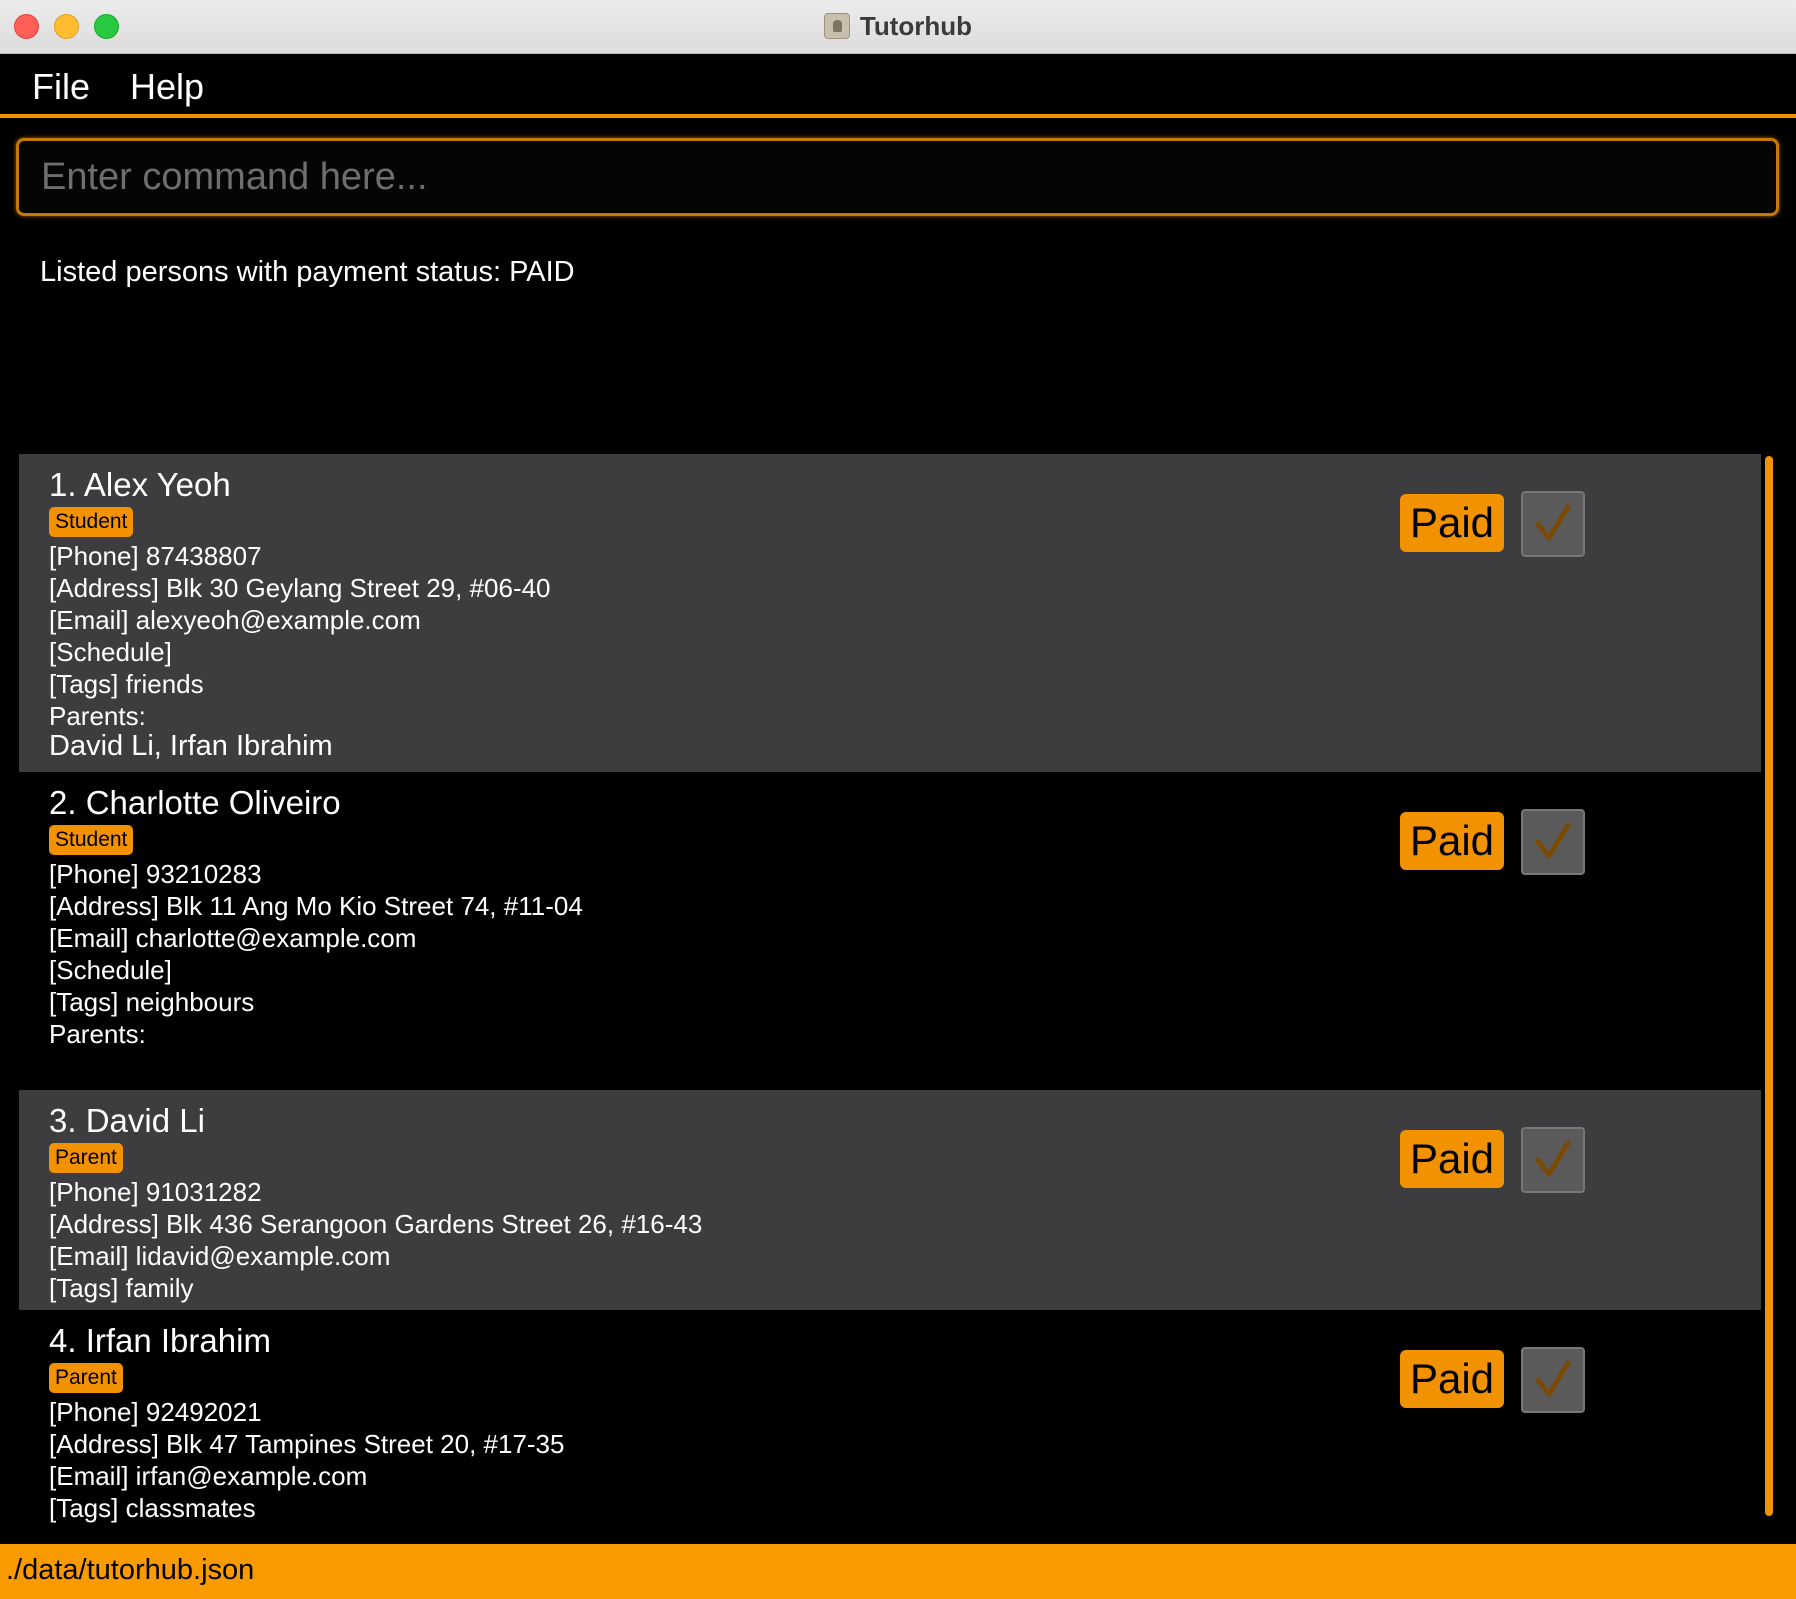  I want to click on person-tags: [Tags] friends, so click(126, 684).